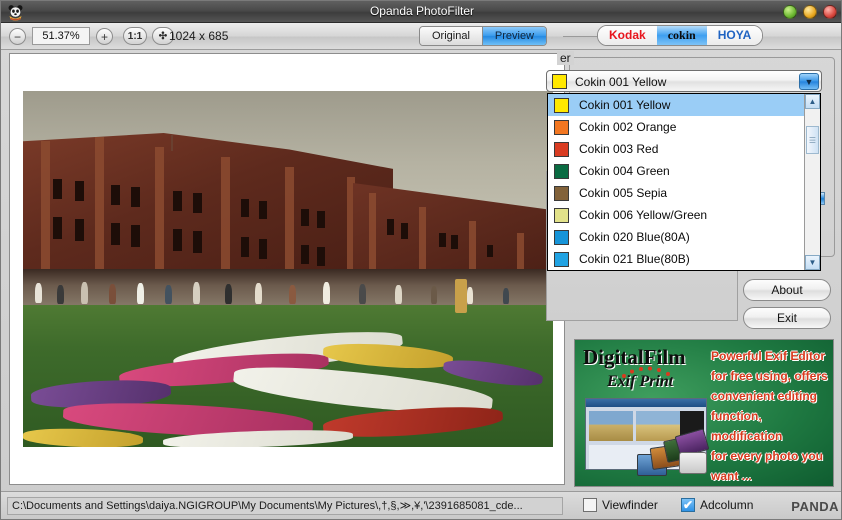  Describe the element at coordinates (461, 296) in the screenshot. I see `photo-monument` at that location.